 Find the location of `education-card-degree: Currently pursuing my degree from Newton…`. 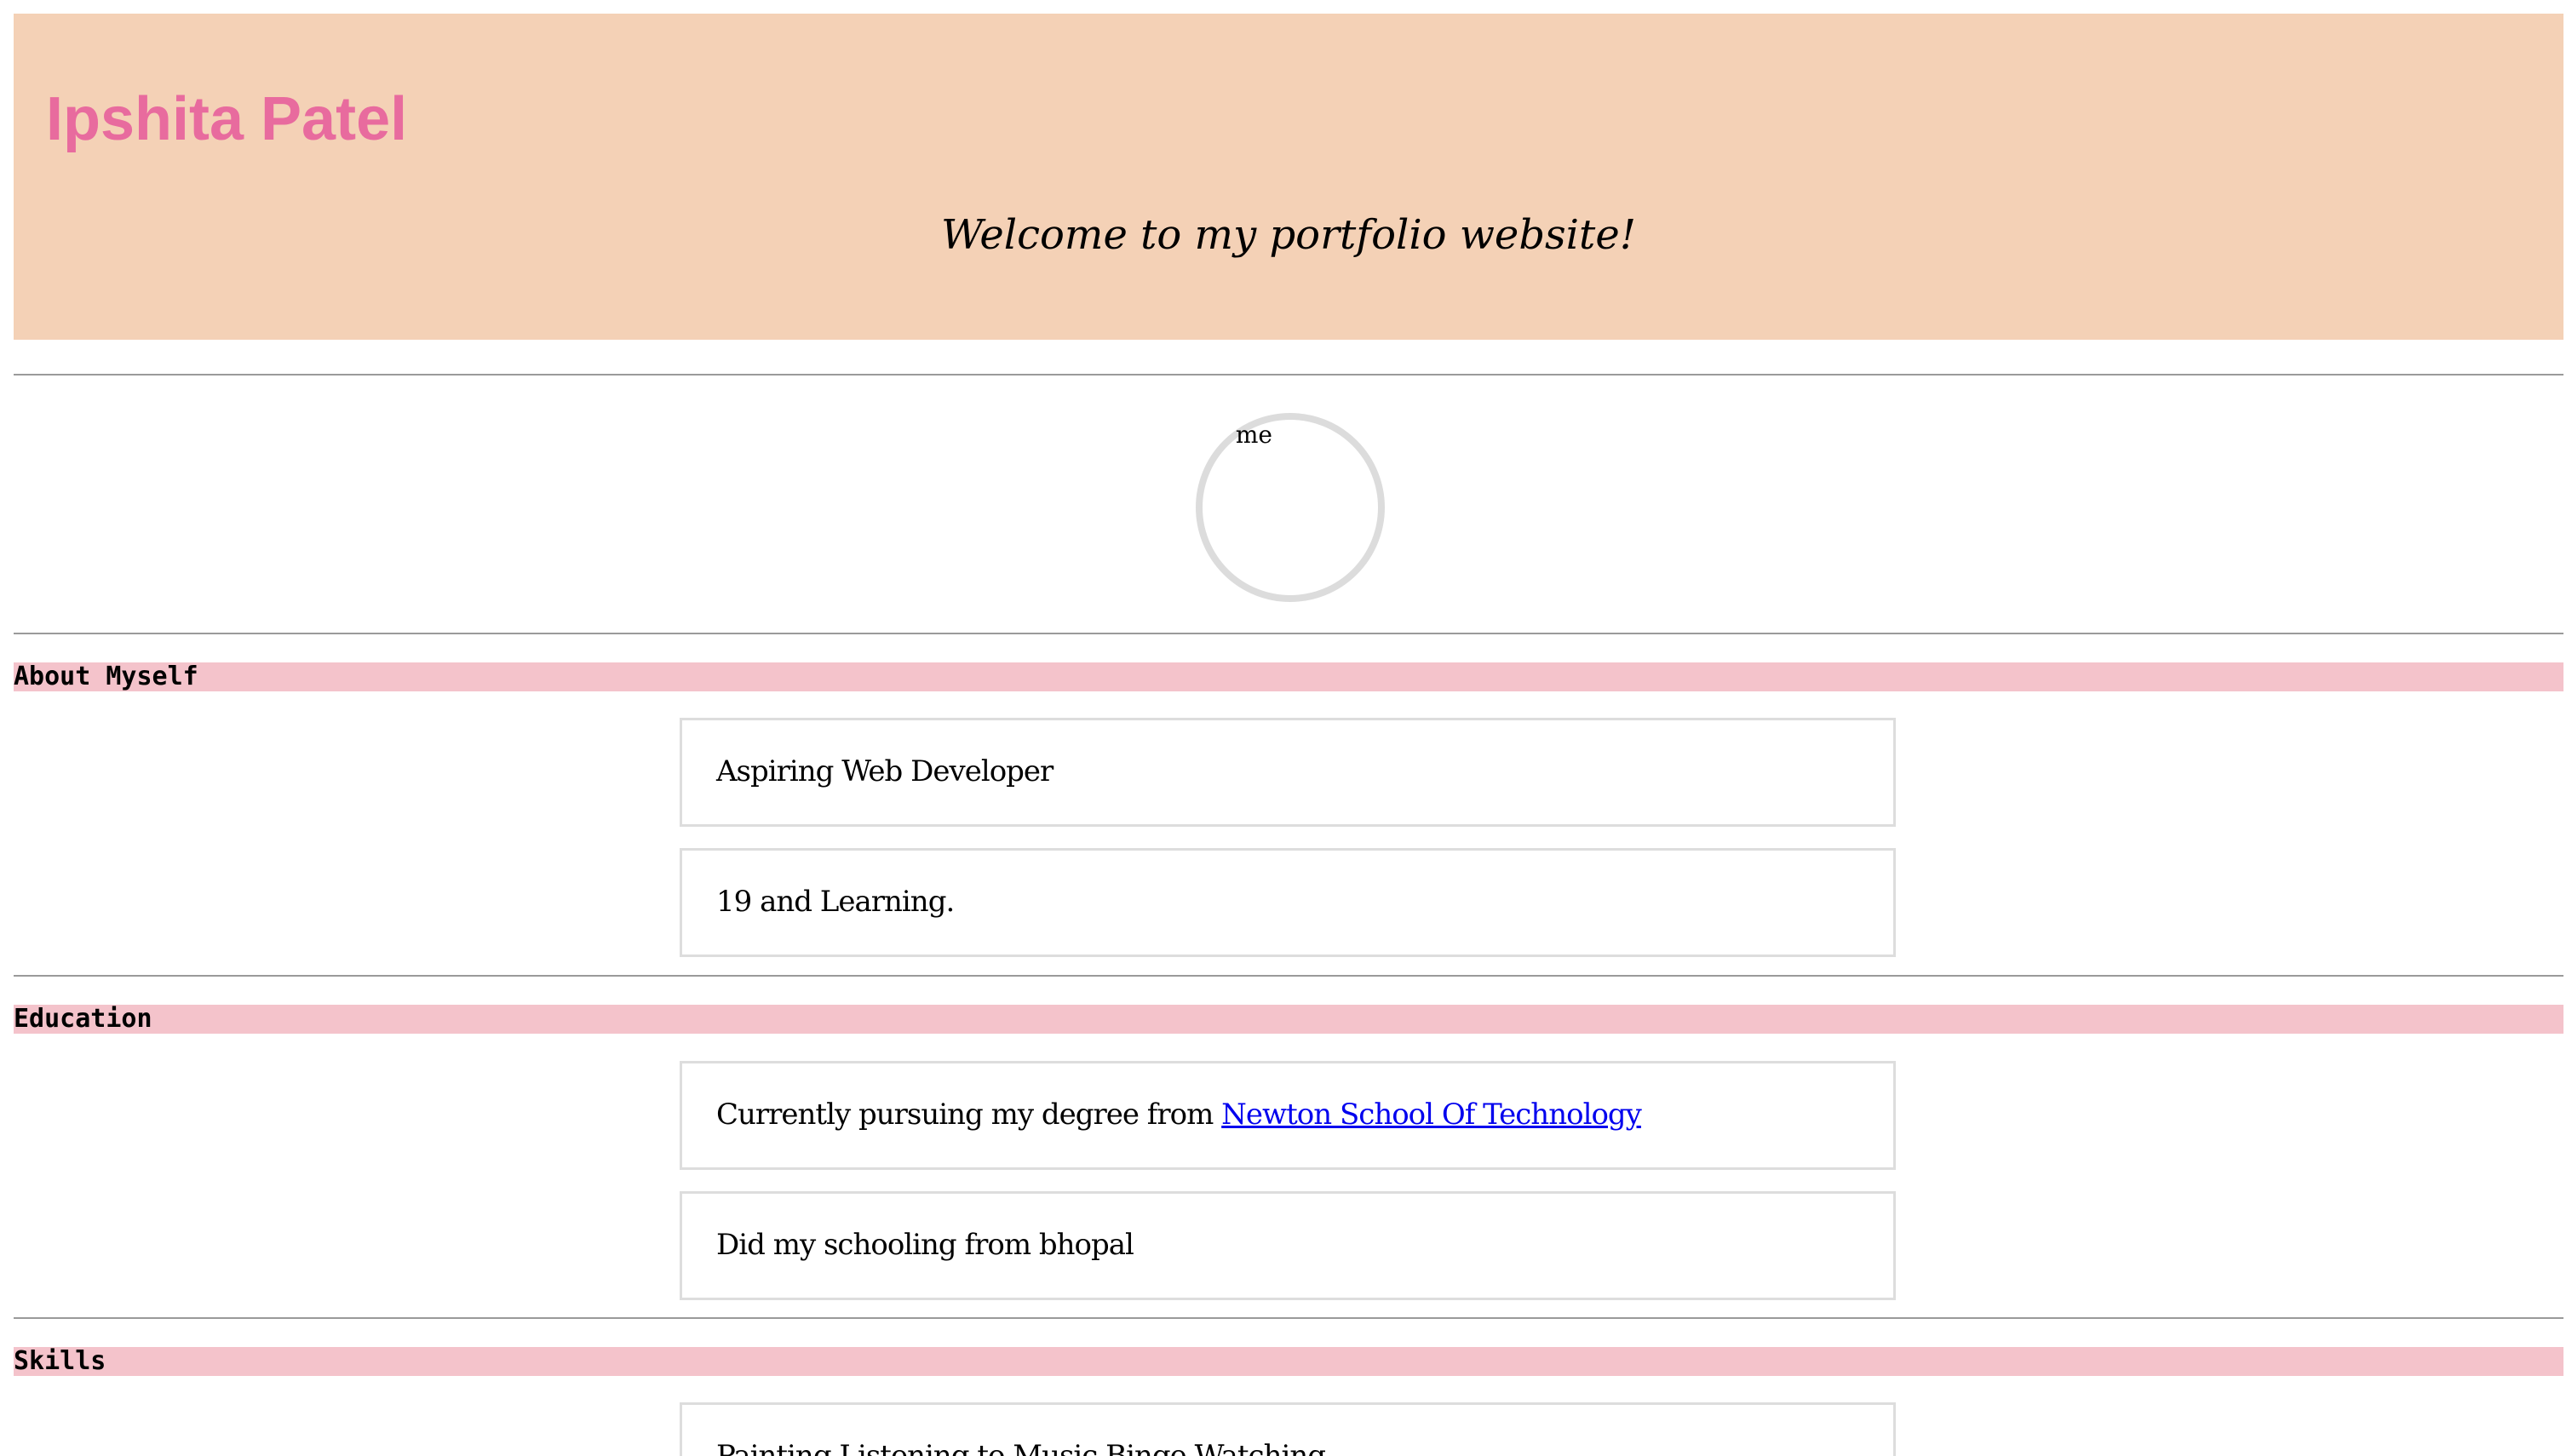

education-card-degree: Currently pursuing my degree from Newton… is located at coordinates (1288, 1116).